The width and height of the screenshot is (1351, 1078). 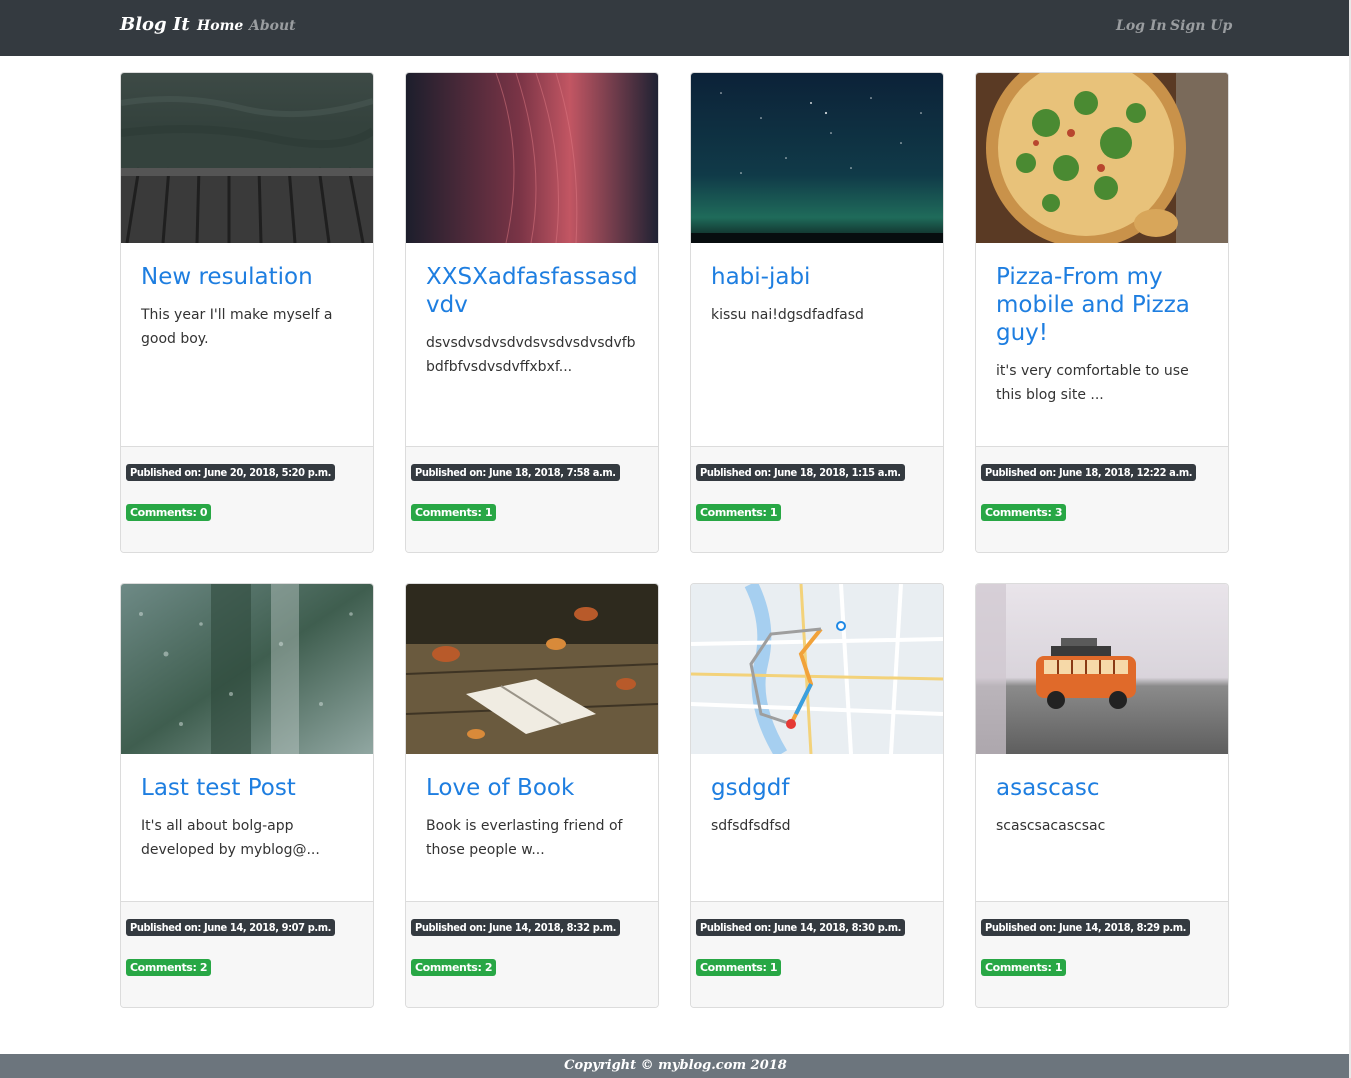 I want to click on post-excerpt: This year I'll make myself a good boy., so click(x=237, y=327).